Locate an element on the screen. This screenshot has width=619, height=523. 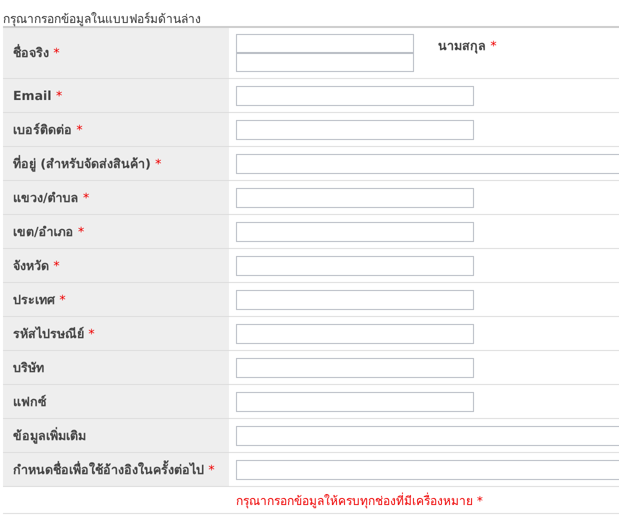
form-instructions: กรุณากรอกข้อมูลในแบบฟอร์มด้านล่าง is located at coordinates (102, 18).